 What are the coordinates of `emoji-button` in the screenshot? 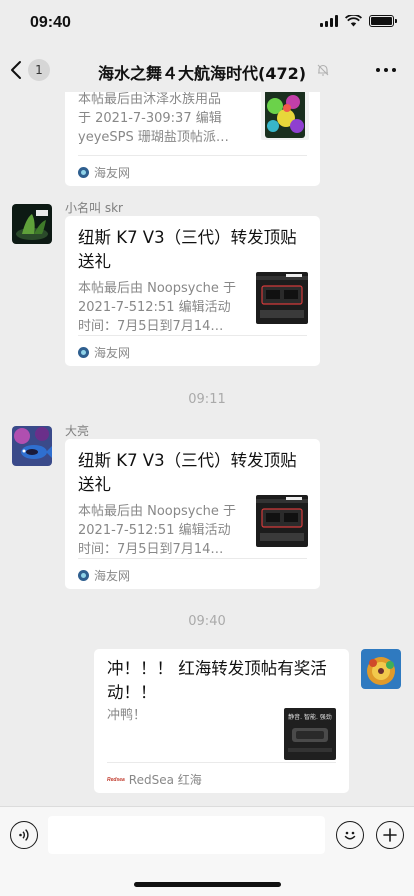 It's located at (350, 835).